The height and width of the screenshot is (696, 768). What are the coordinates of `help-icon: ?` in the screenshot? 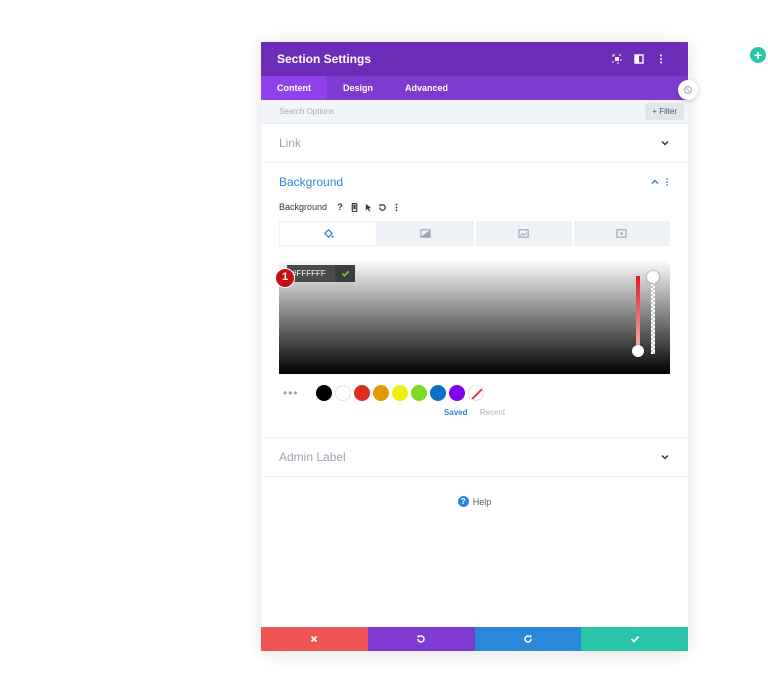 It's located at (463, 501).